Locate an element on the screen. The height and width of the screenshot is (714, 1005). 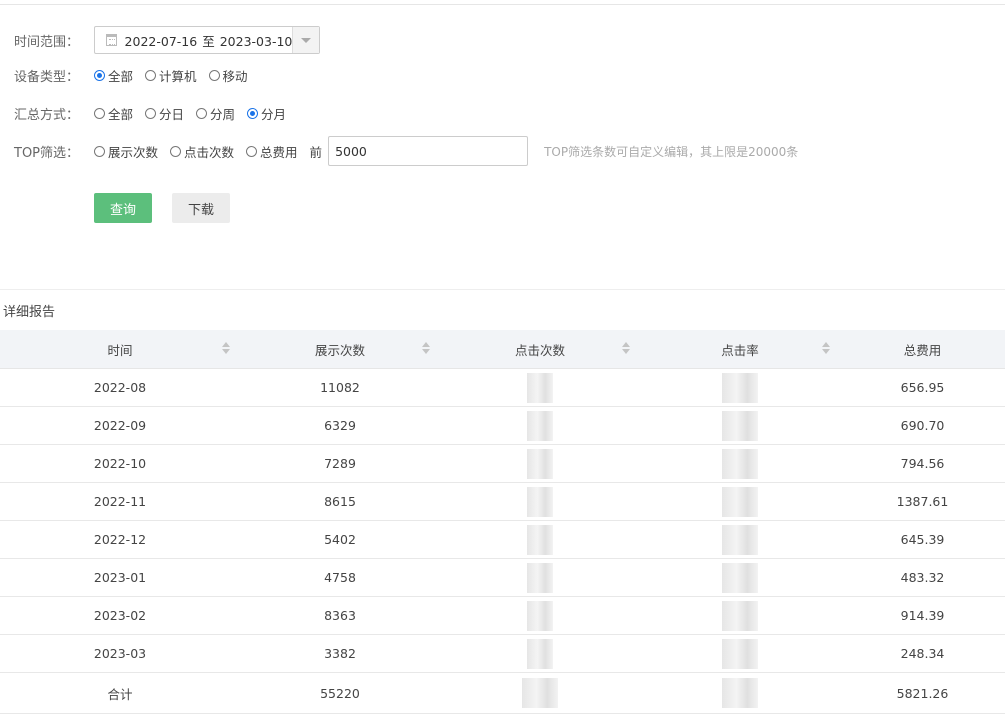
device-radio-all-label: 全部 is located at coordinates (121, 76).